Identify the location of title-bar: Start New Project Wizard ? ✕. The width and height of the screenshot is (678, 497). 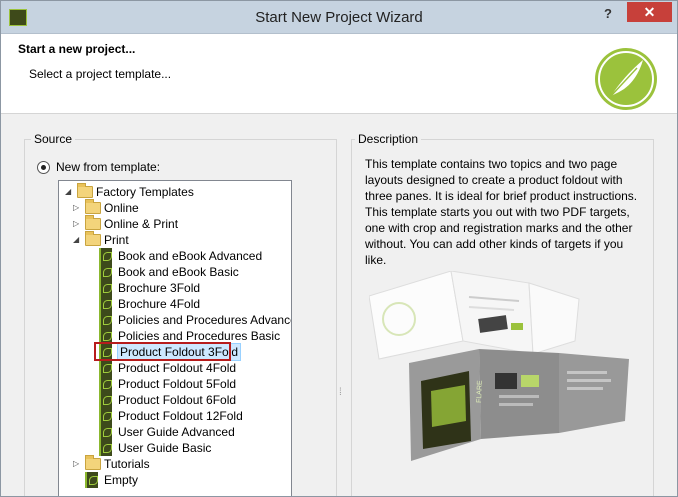
(339, 17).